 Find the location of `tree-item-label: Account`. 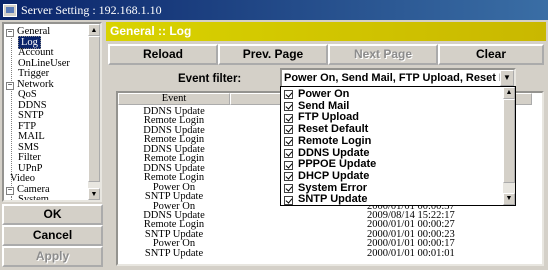

tree-item-label: Account is located at coordinates (36, 52).